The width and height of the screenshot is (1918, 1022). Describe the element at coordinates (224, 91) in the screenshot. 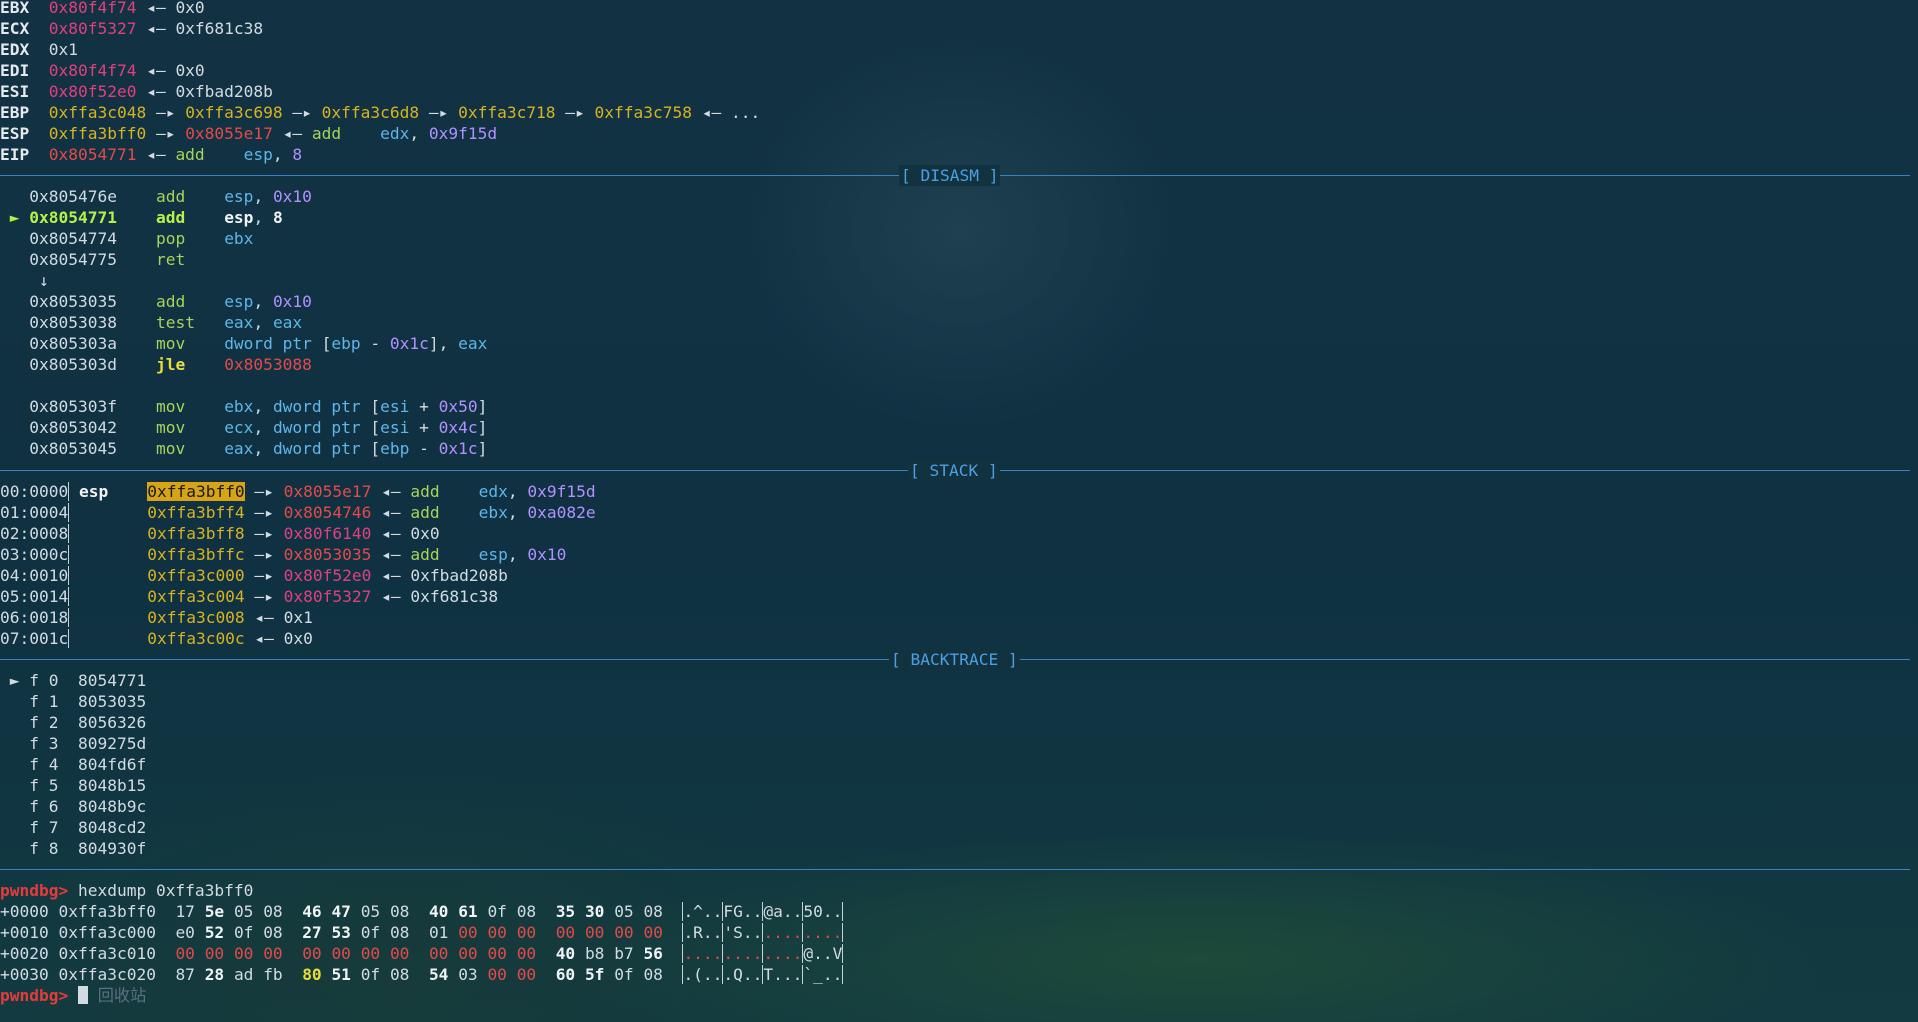

I see `register-value: 0xfbad208b` at that location.